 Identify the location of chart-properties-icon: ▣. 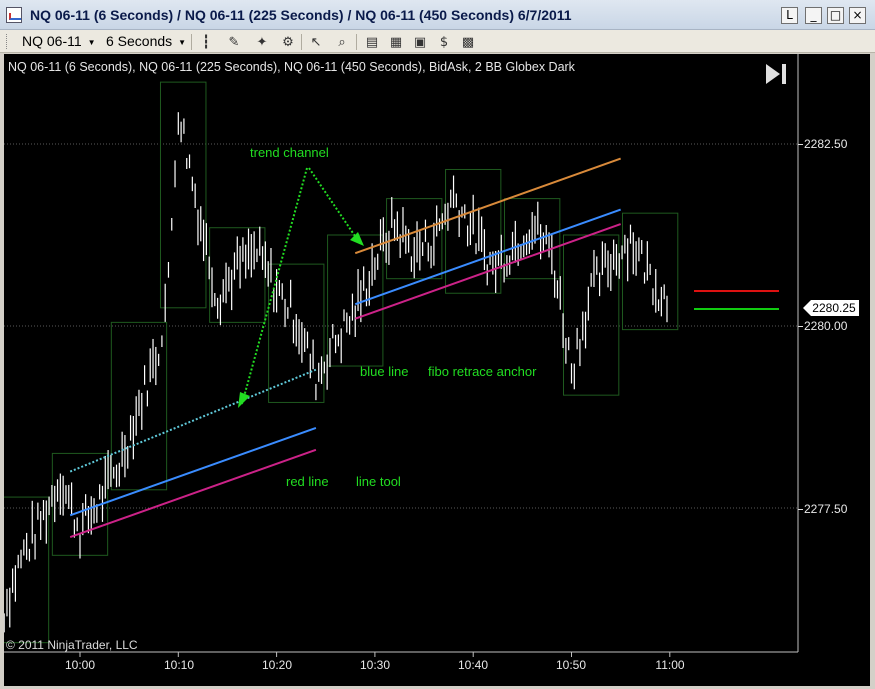
(420, 42).